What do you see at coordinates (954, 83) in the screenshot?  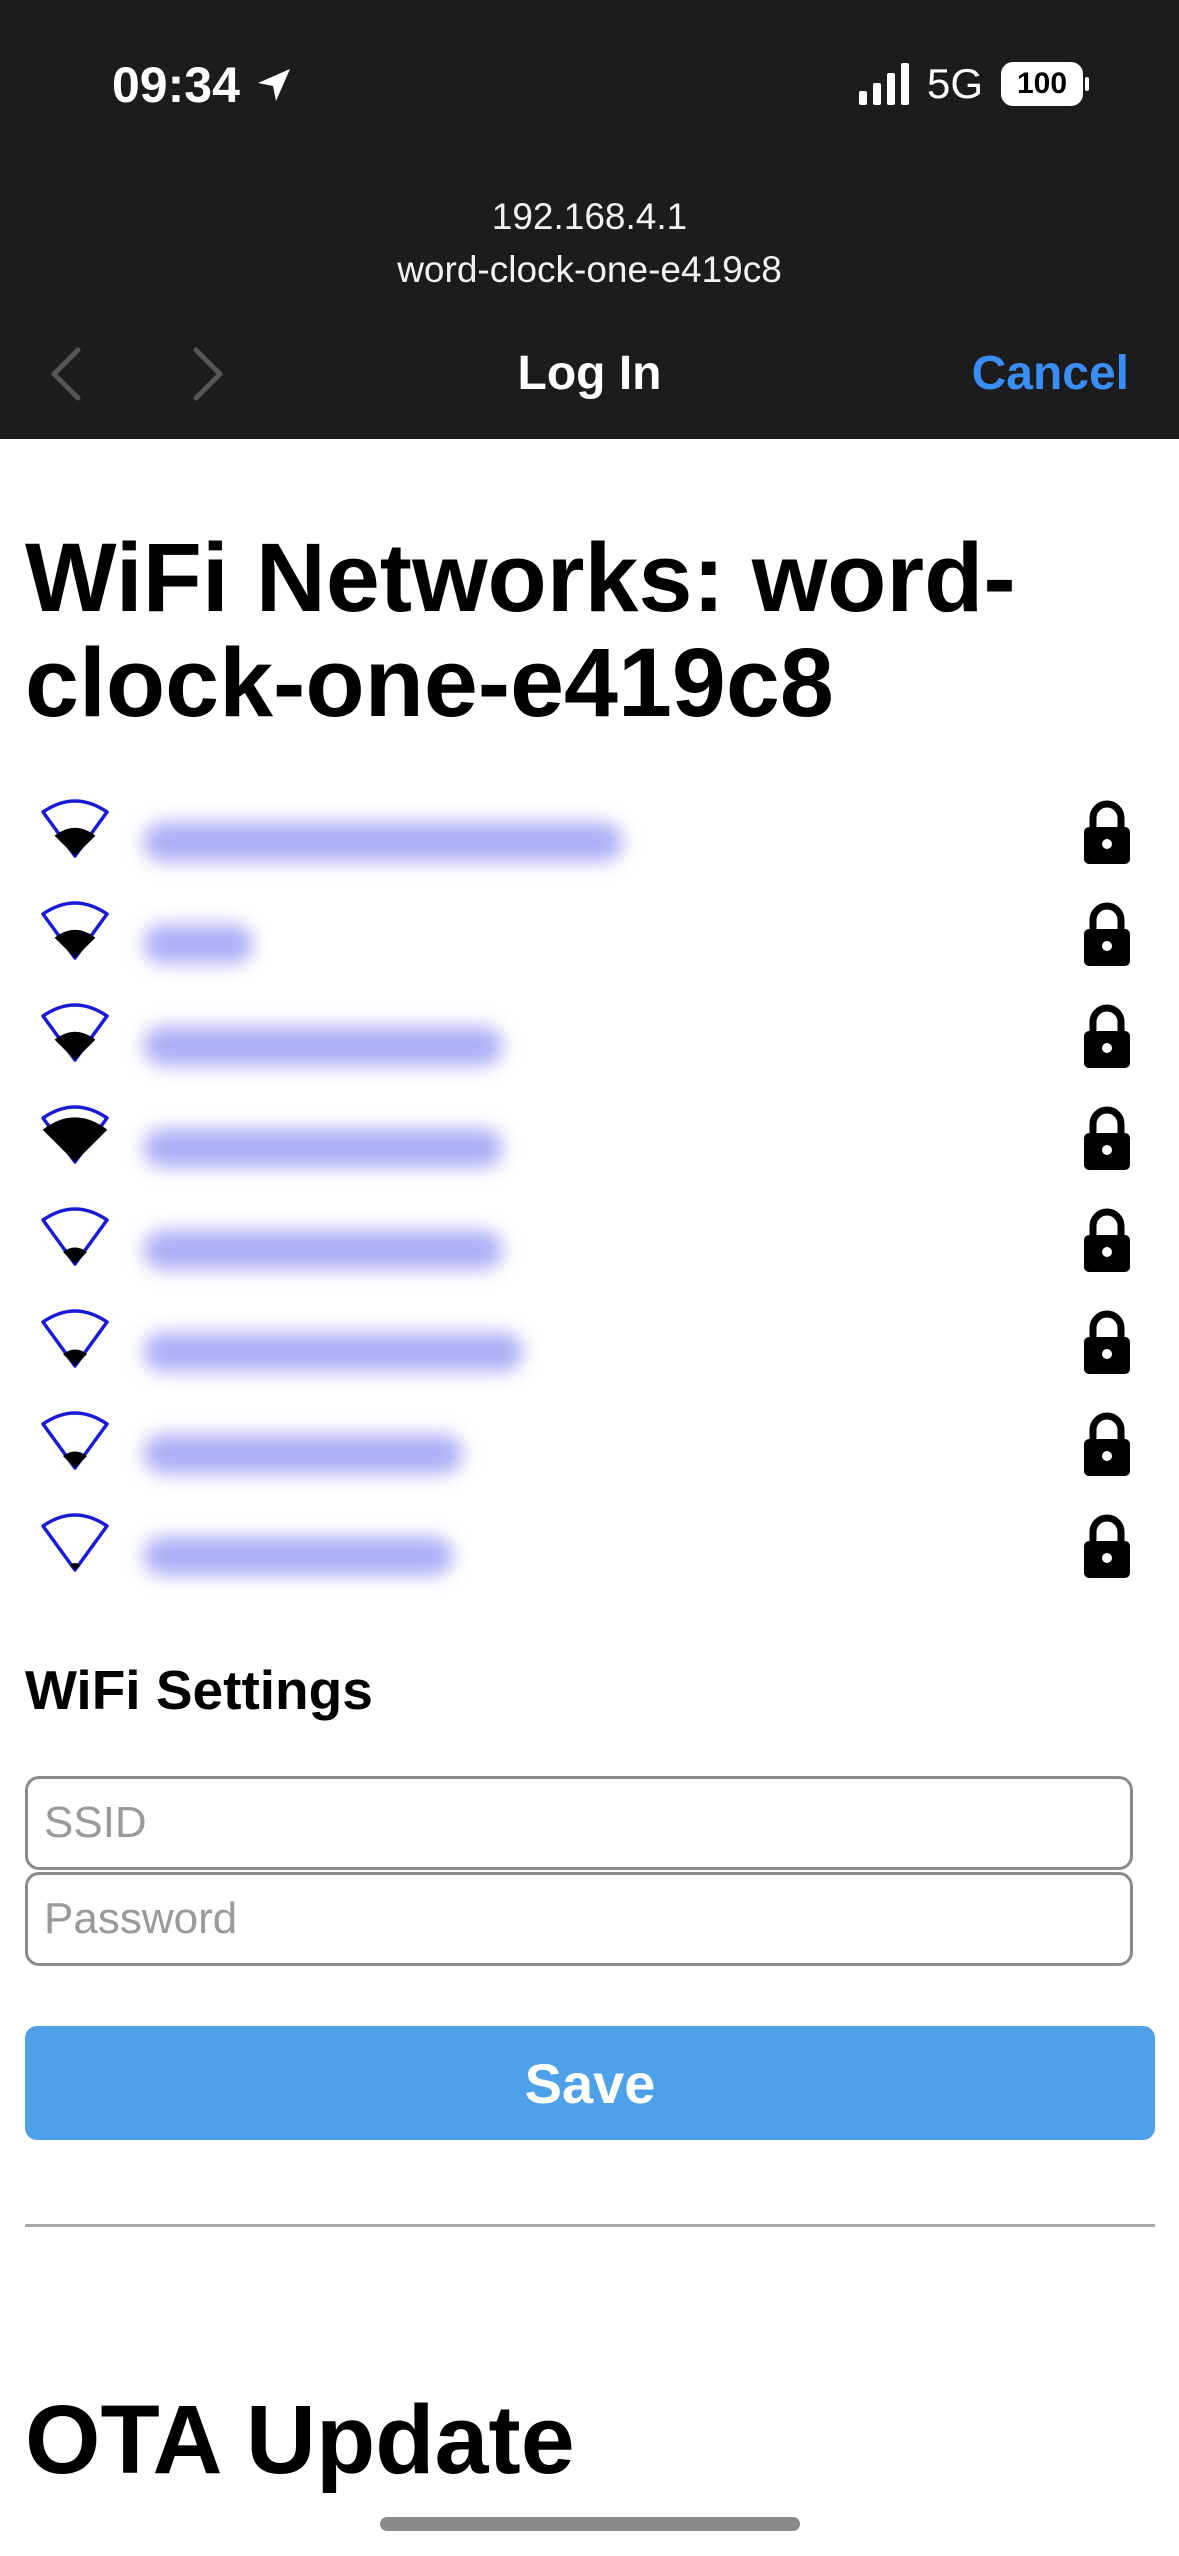 I see `network-type: 5G` at bounding box center [954, 83].